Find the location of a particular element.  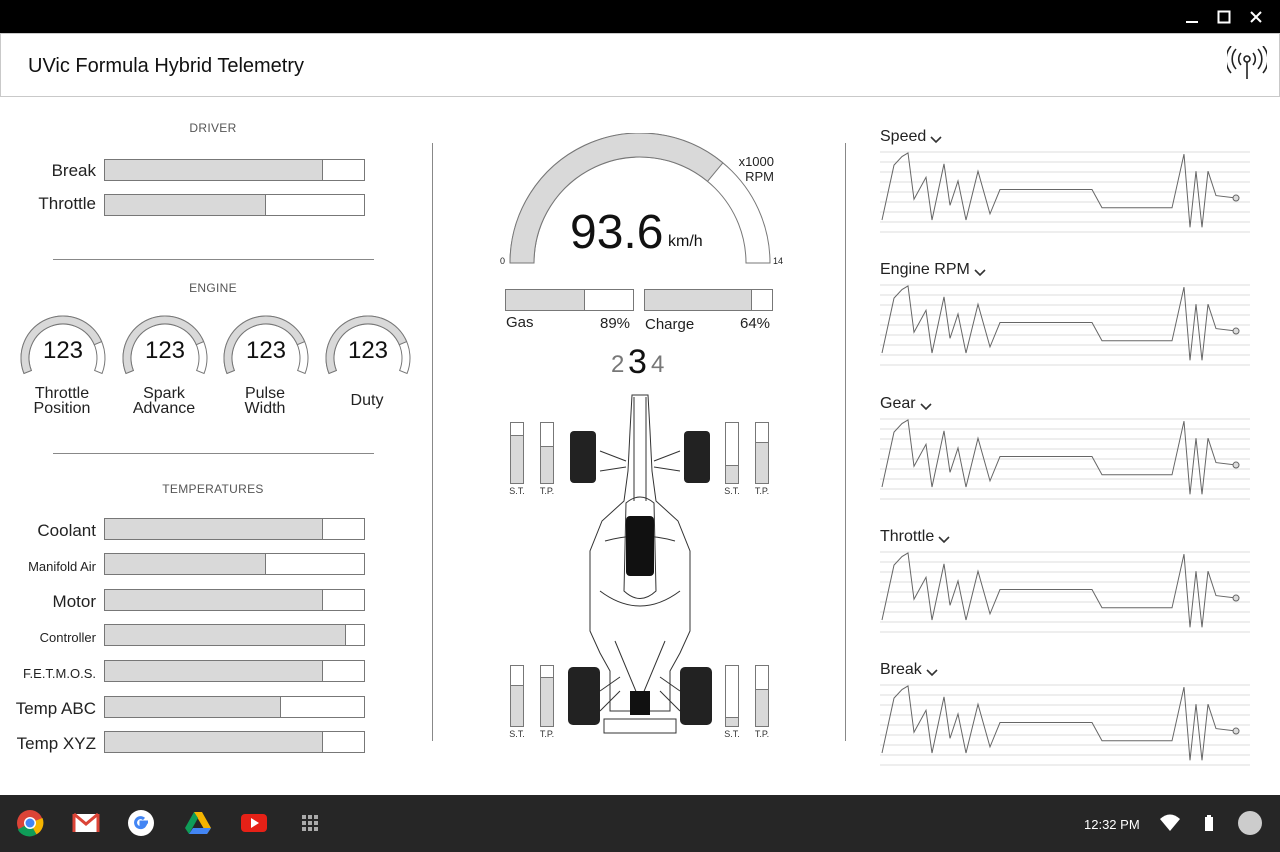

chart-title-dropdown: Speed is located at coordinates (911, 137).